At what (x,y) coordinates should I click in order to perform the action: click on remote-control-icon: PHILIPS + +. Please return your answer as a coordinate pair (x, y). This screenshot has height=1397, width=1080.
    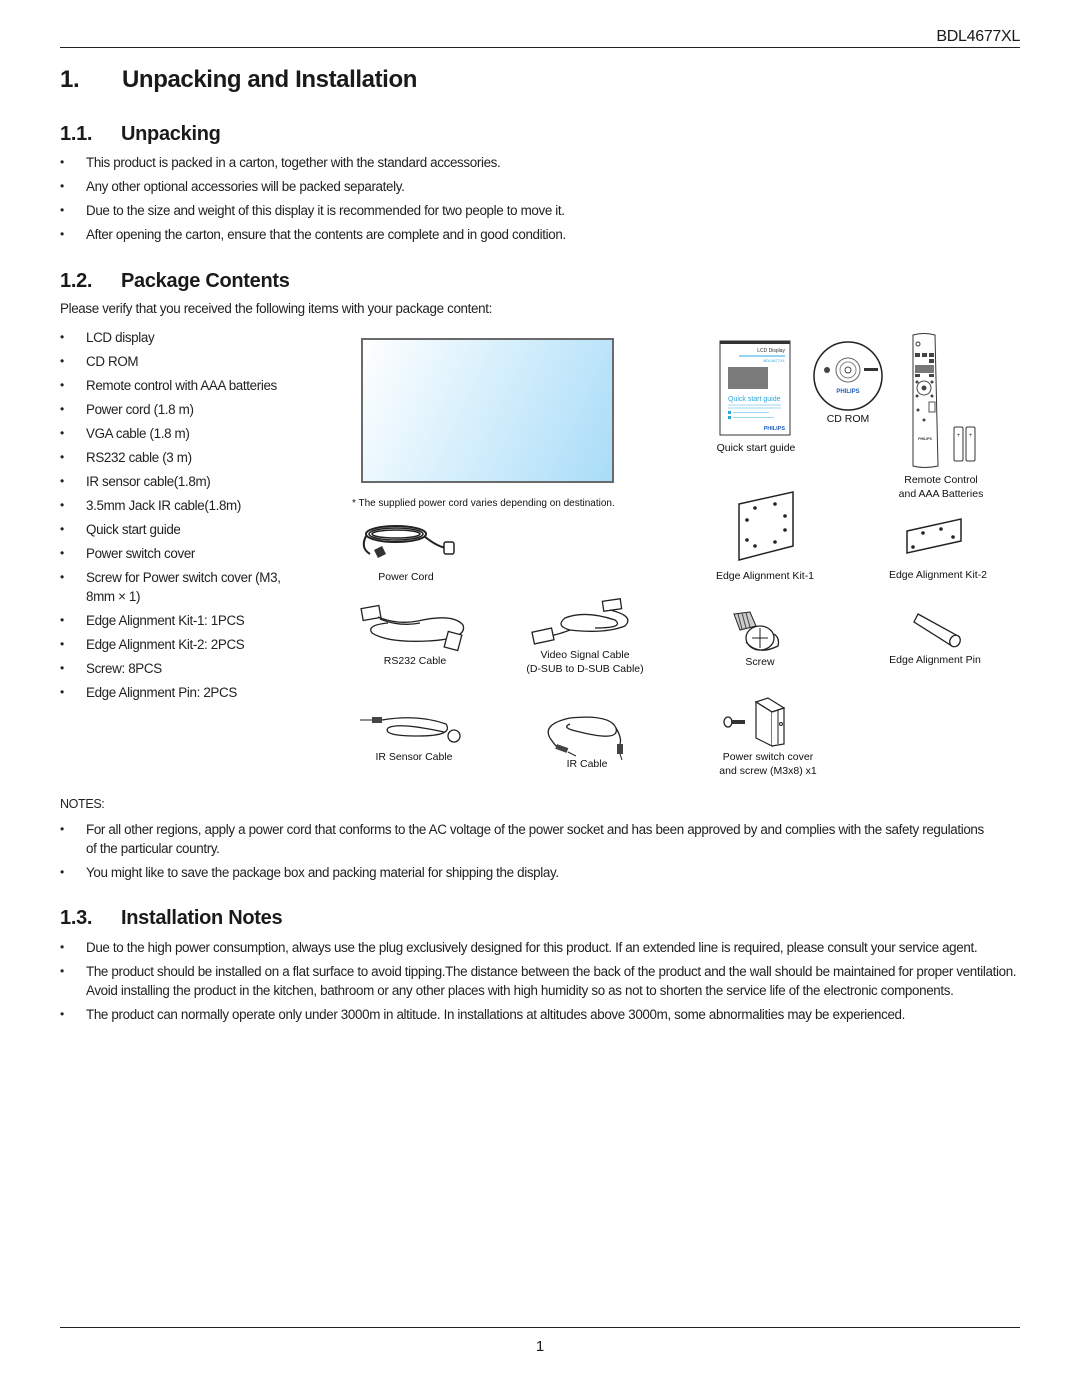
    Looking at the image, I should click on (944, 400).